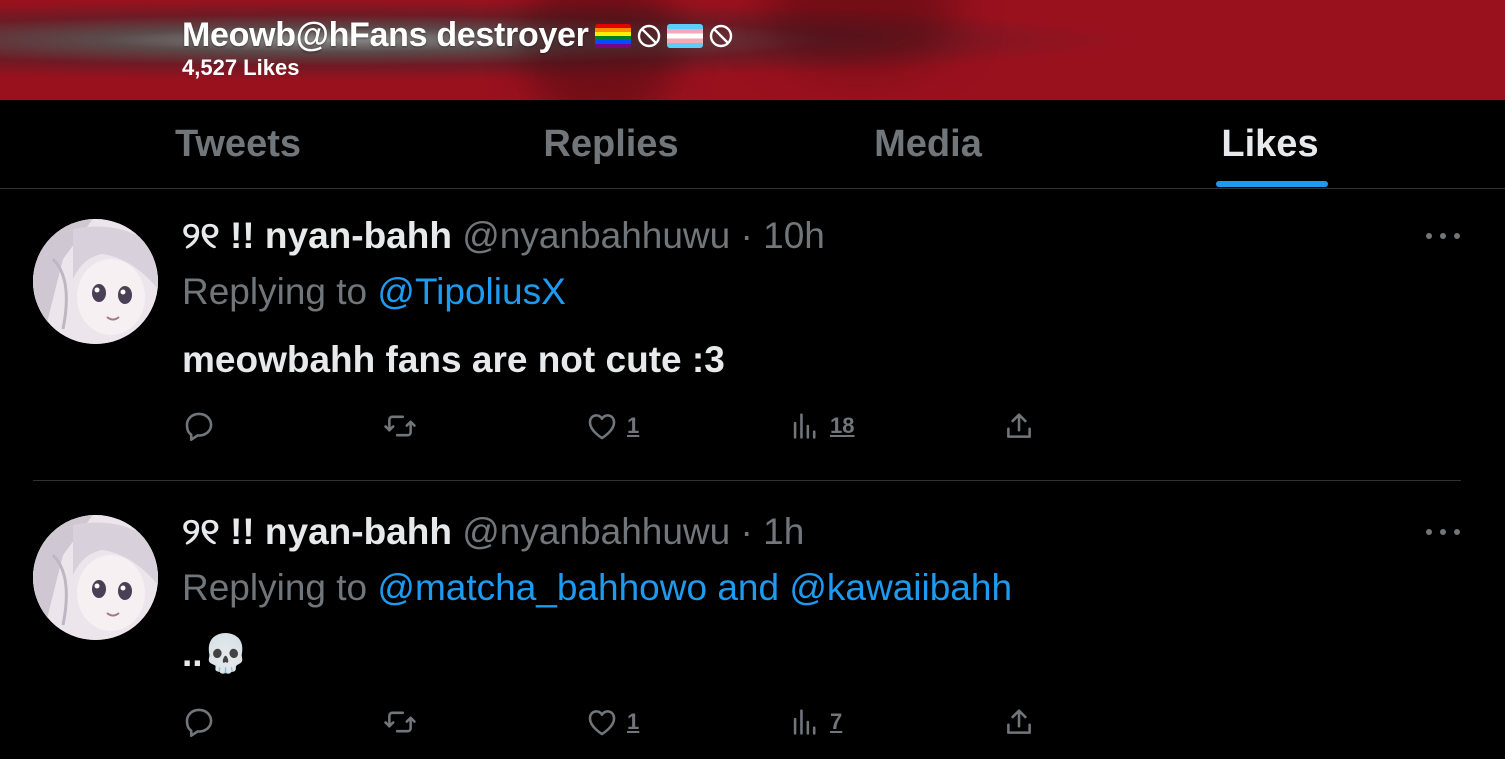 The image size is (1505, 759). Describe the element at coordinates (783, 531) in the screenshot. I see `timestamp: 1h` at that location.